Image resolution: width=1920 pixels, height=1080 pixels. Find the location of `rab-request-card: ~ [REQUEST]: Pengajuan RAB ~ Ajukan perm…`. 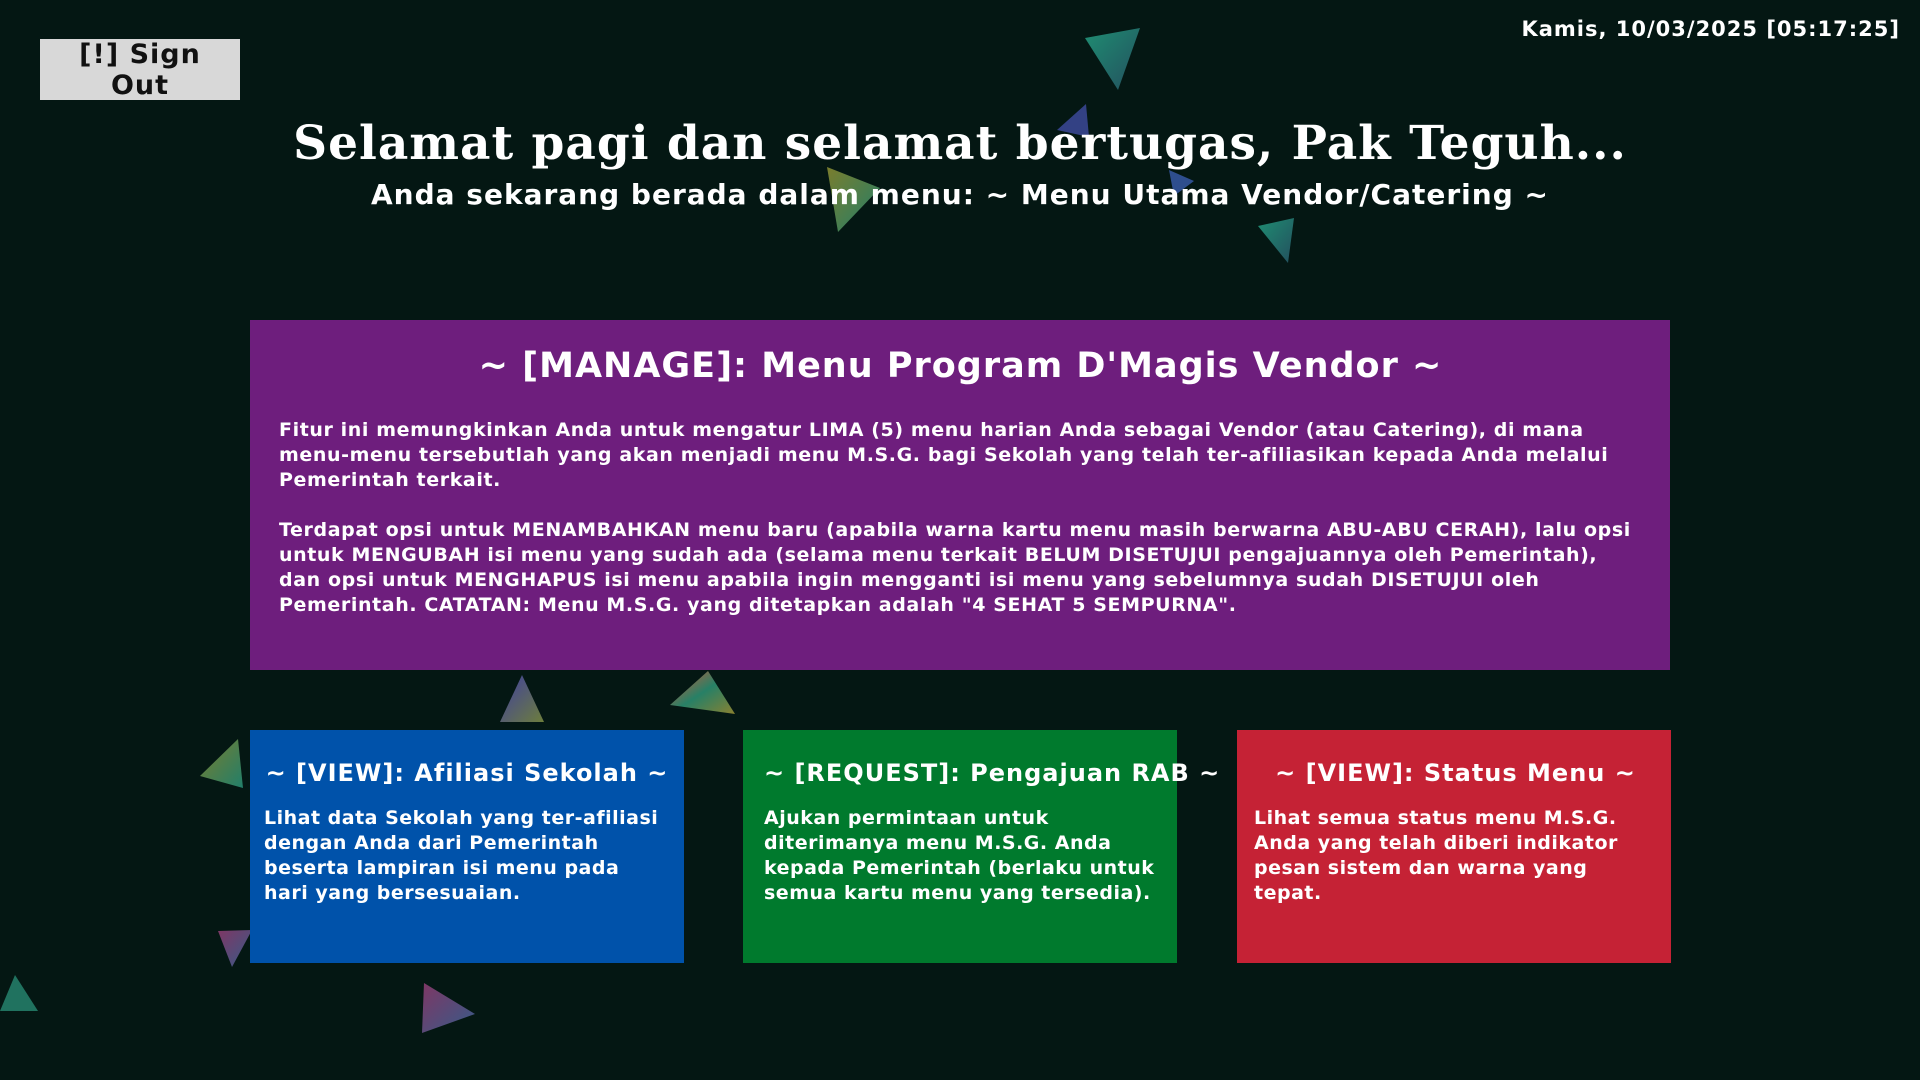

rab-request-card: ~ [REQUEST]: Pengajuan RAB ~ Ajukan perm… is located at coordinates (982, 846).